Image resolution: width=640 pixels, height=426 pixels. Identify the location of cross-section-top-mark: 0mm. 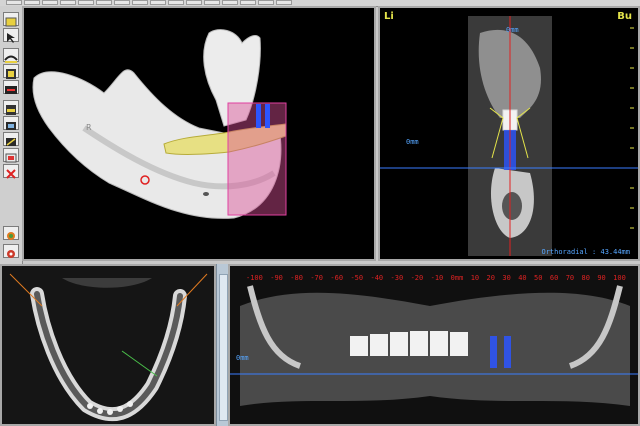
(512, 30).